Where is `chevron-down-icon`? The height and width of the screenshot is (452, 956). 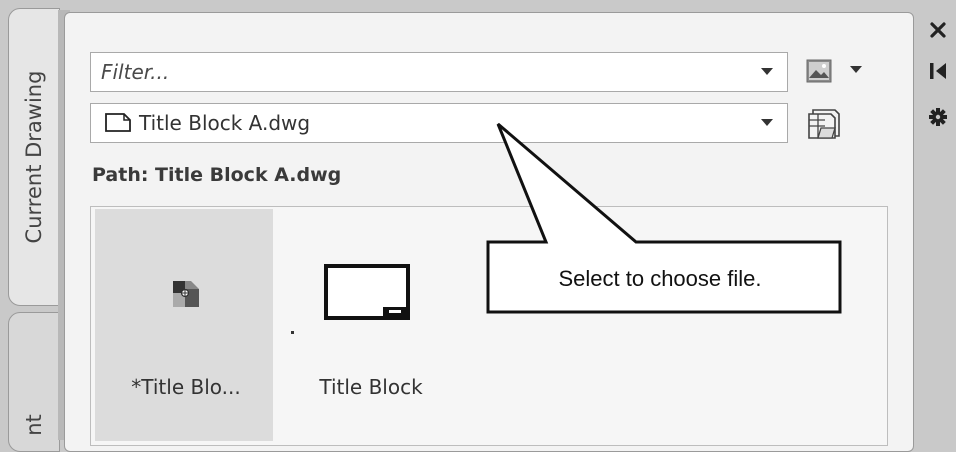
chevron-down-icon is located at coordinates (767, 71).